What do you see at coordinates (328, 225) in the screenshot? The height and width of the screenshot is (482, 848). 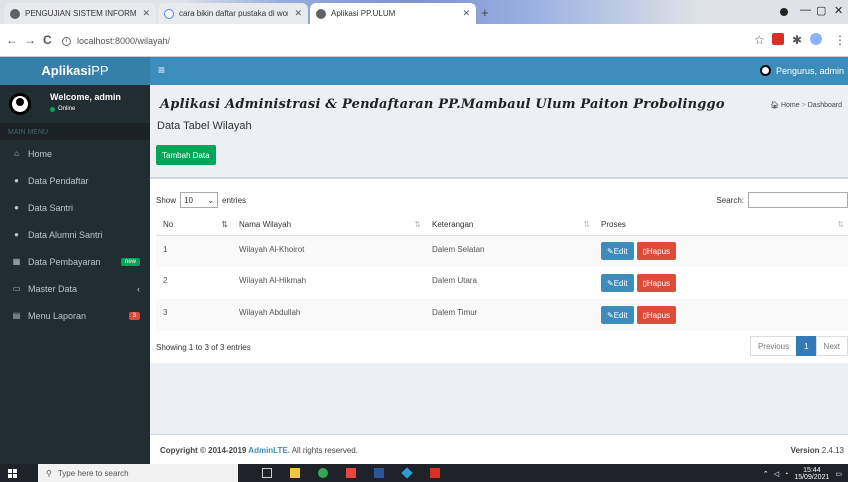 I see `column-header-nama-wilayah: Nama Wilayah ⇅` at bounding box center [328, 225].